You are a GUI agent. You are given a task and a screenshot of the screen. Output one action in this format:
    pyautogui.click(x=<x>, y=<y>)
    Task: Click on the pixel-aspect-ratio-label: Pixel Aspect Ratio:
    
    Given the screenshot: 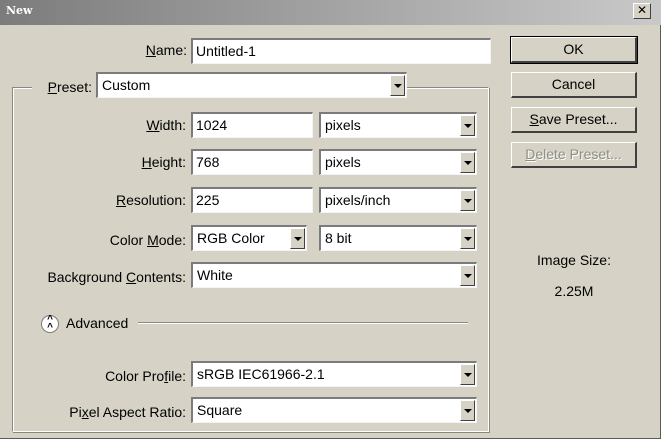 What is the action you would take?
    pyautogui.click(x=127, y=412)
    